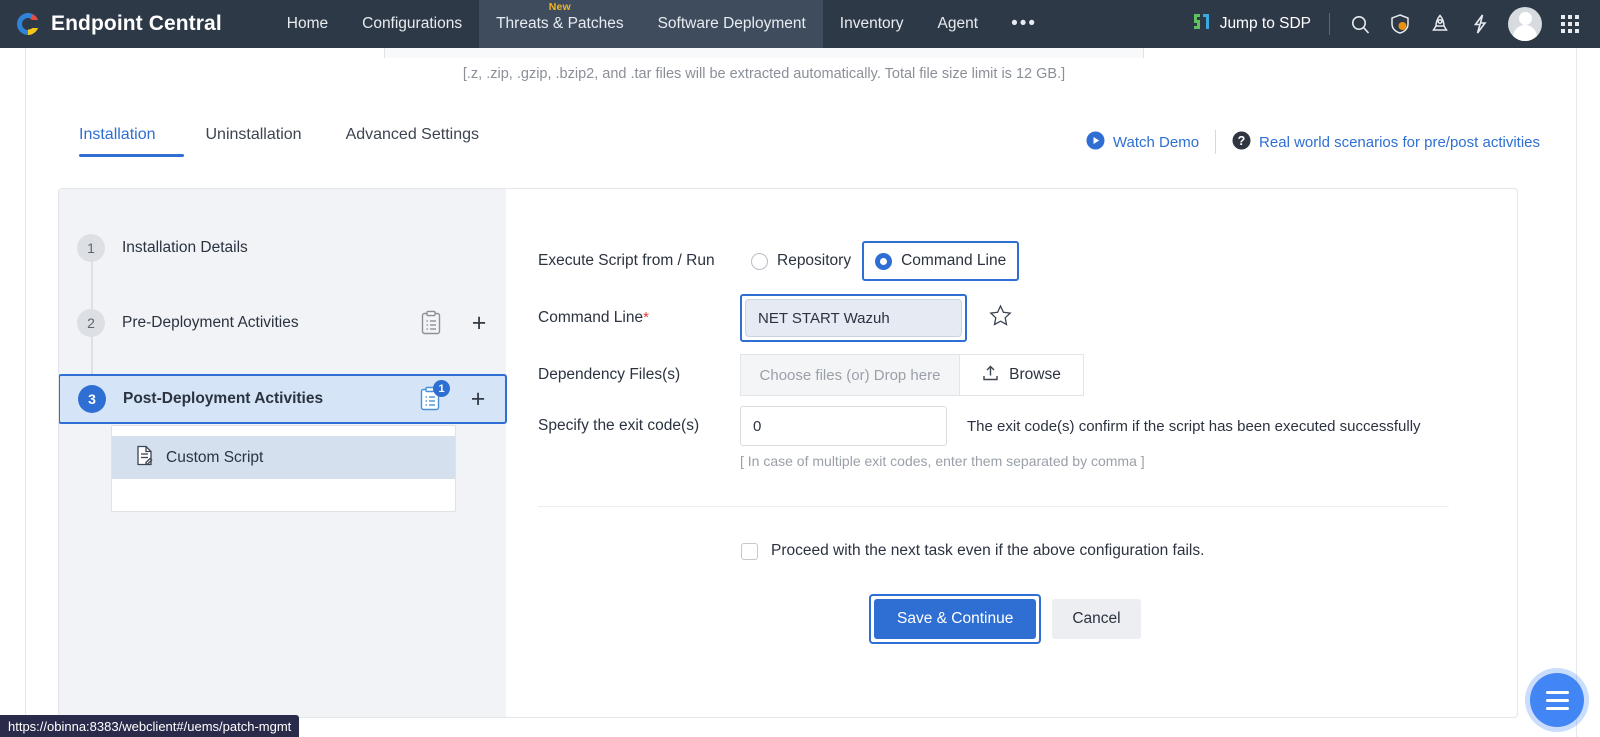 The height and width of the screenshot is (737, 1600). I want to click on post-deployment-activity-list: Custom Script, so click(283, 468).